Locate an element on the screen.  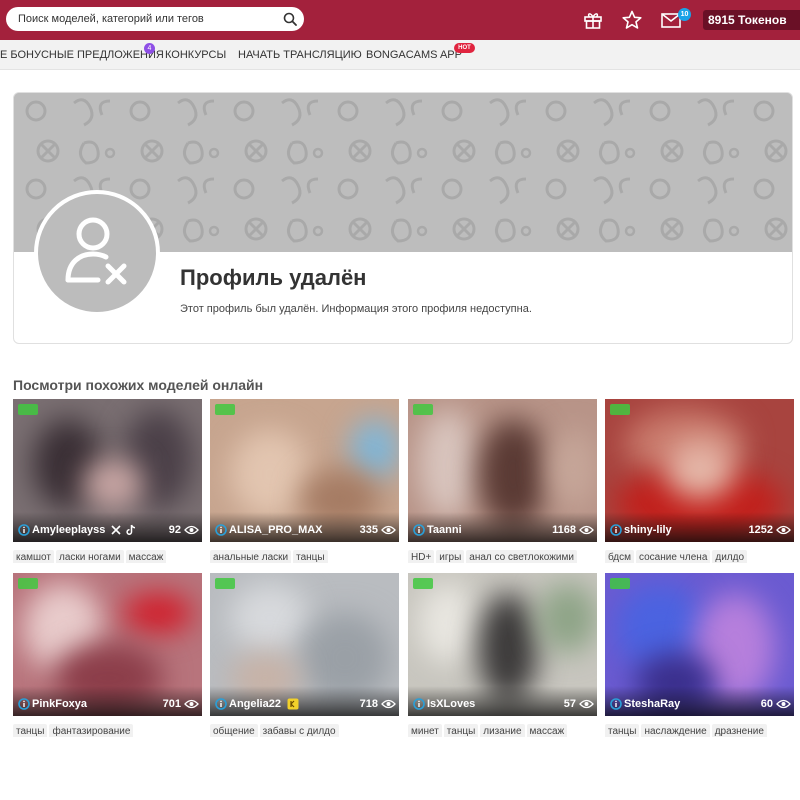
search-bar is located at coordinates (155, 19).